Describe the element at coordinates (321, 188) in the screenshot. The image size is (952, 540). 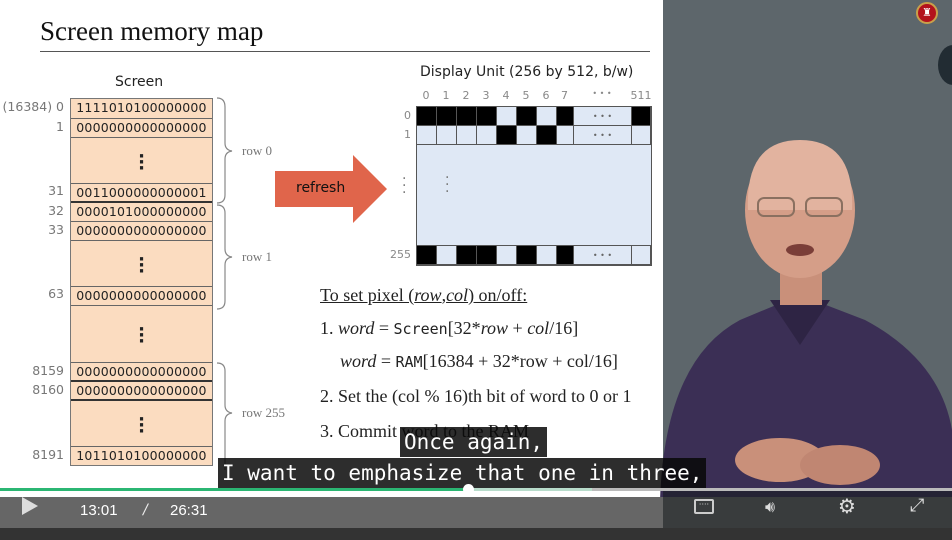
I see `refresh-label: refresh` at that location.